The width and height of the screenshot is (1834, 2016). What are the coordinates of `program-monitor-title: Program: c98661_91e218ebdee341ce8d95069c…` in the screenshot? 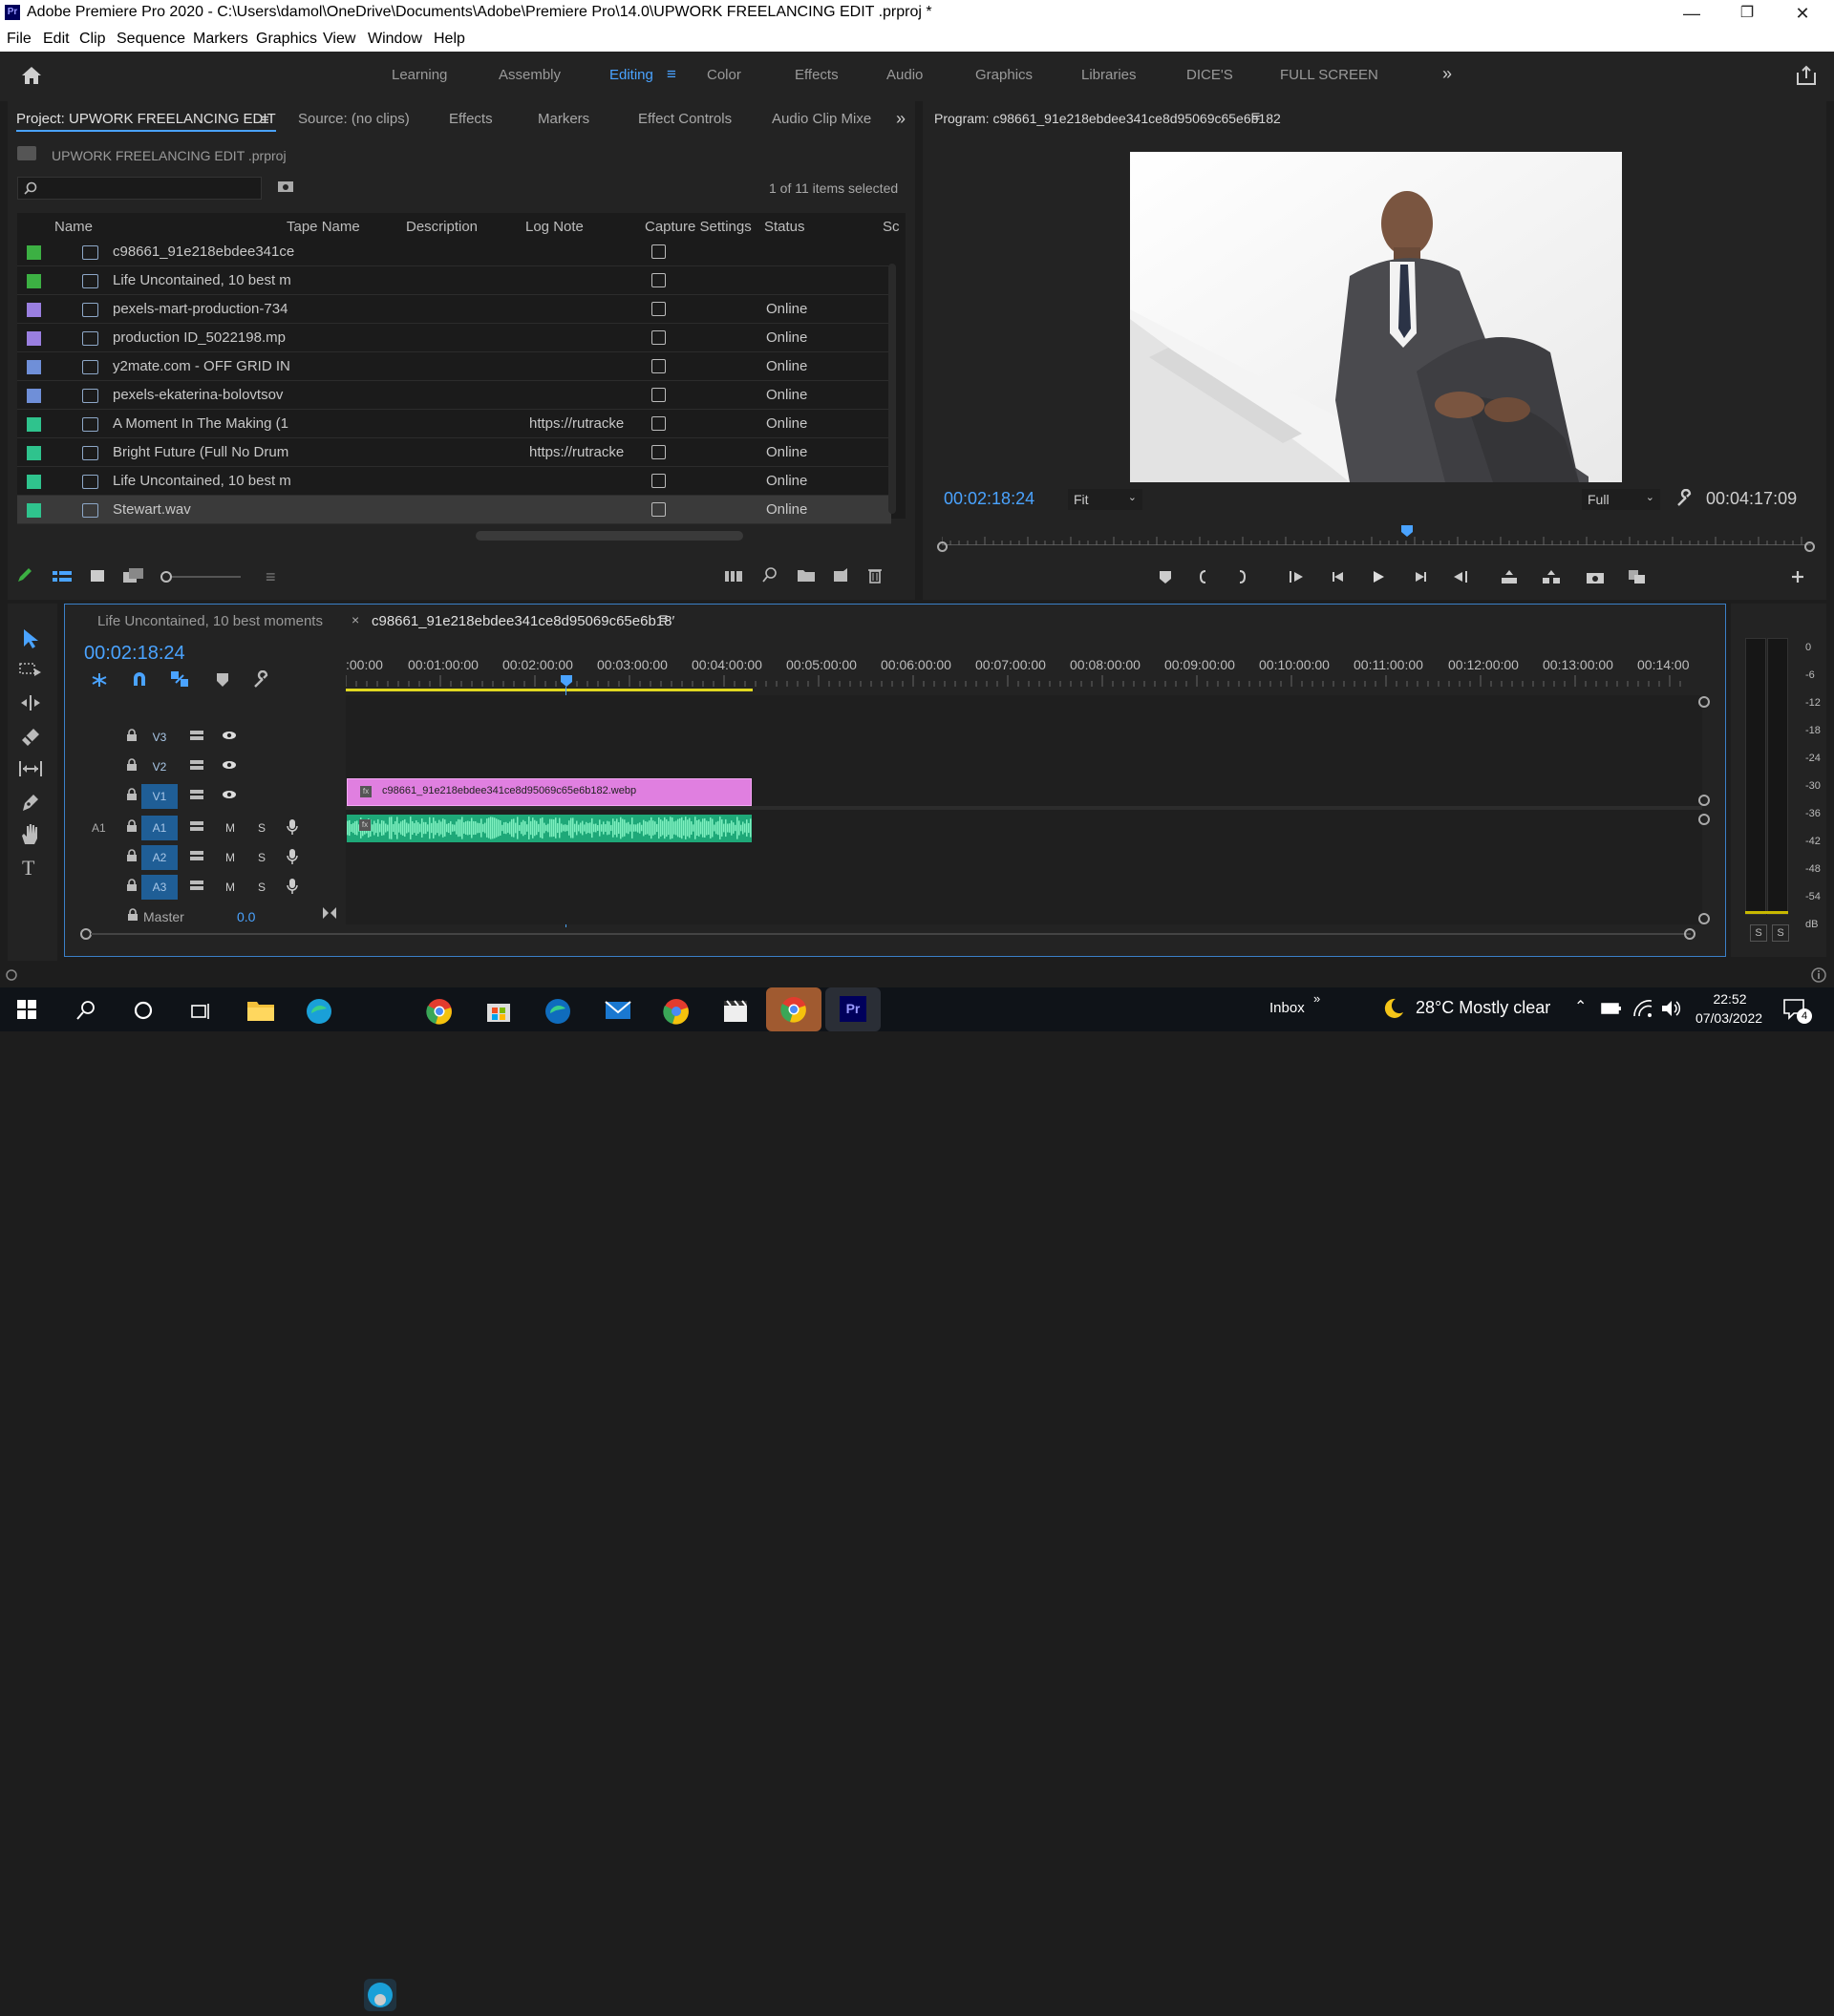 It's located at (1107, 118).